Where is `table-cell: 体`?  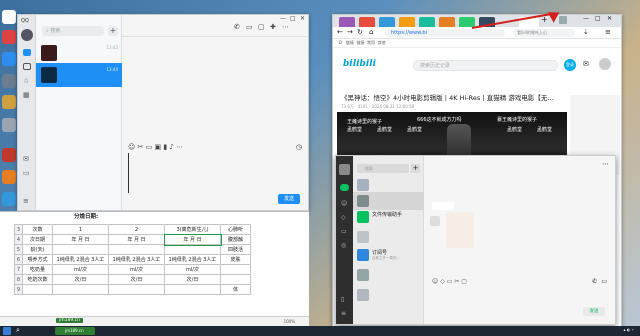 table-cell: 体 is located at coordinates (235, 289).